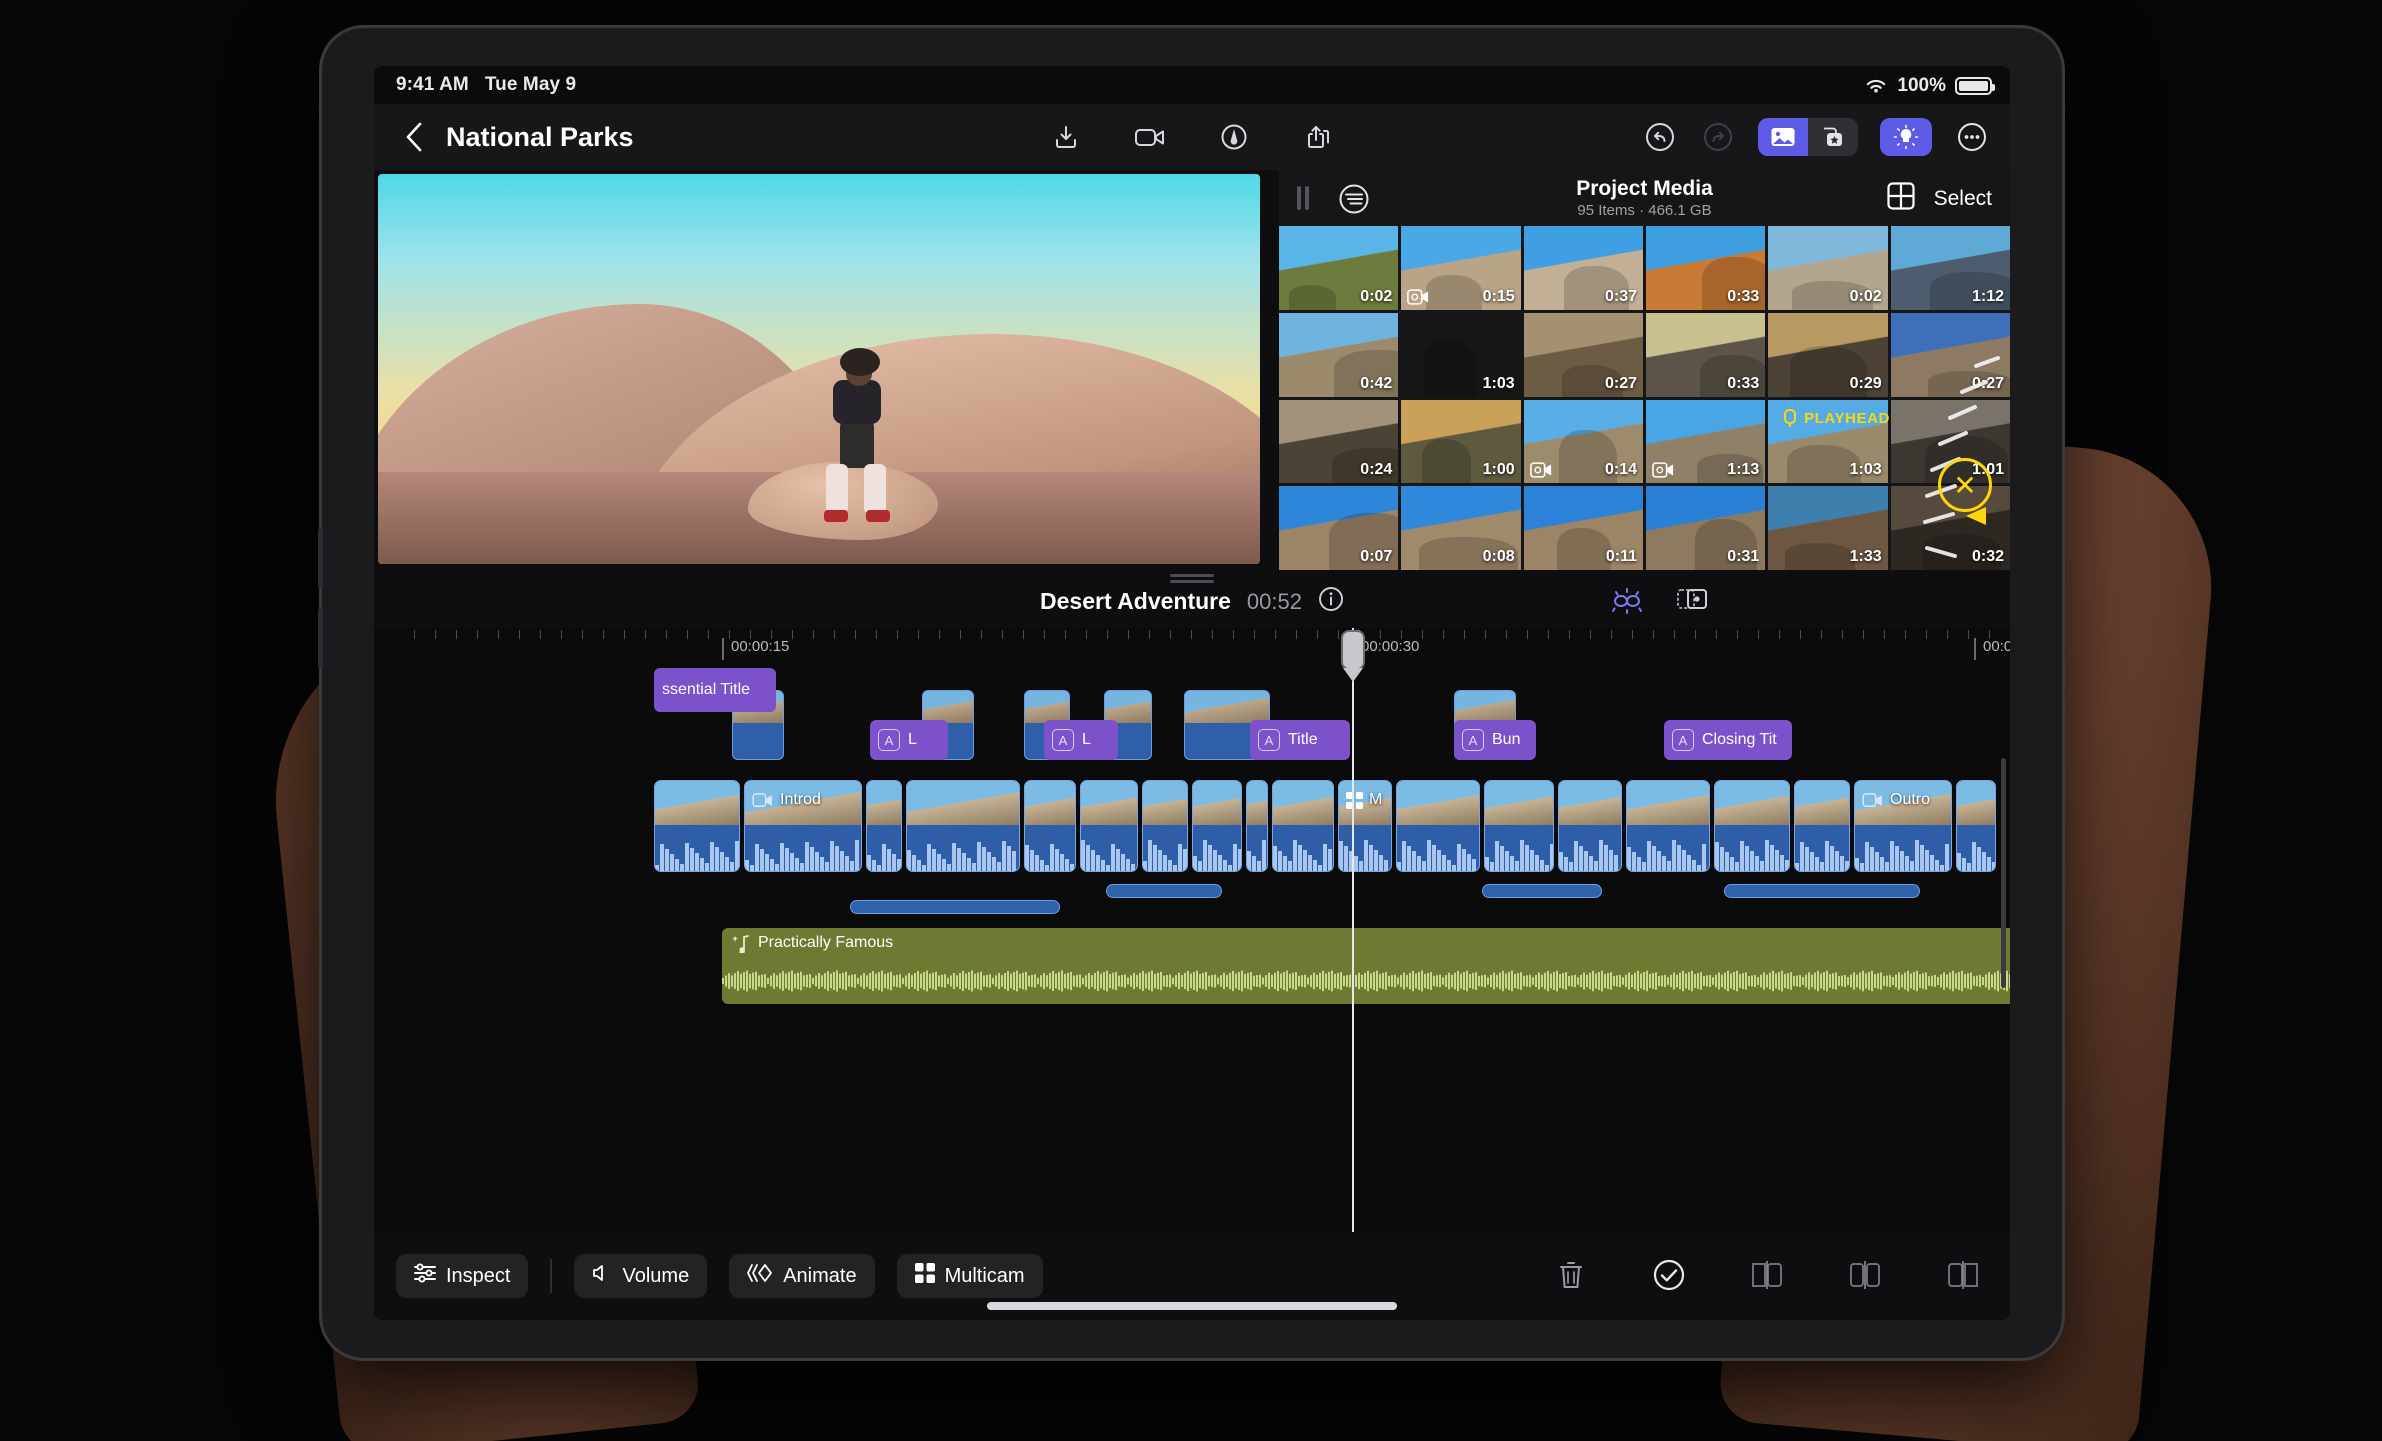 The width and height of the screenshot is (2382, 1441). I want to click on storyline-clip: Outro, so click(1903, 826).